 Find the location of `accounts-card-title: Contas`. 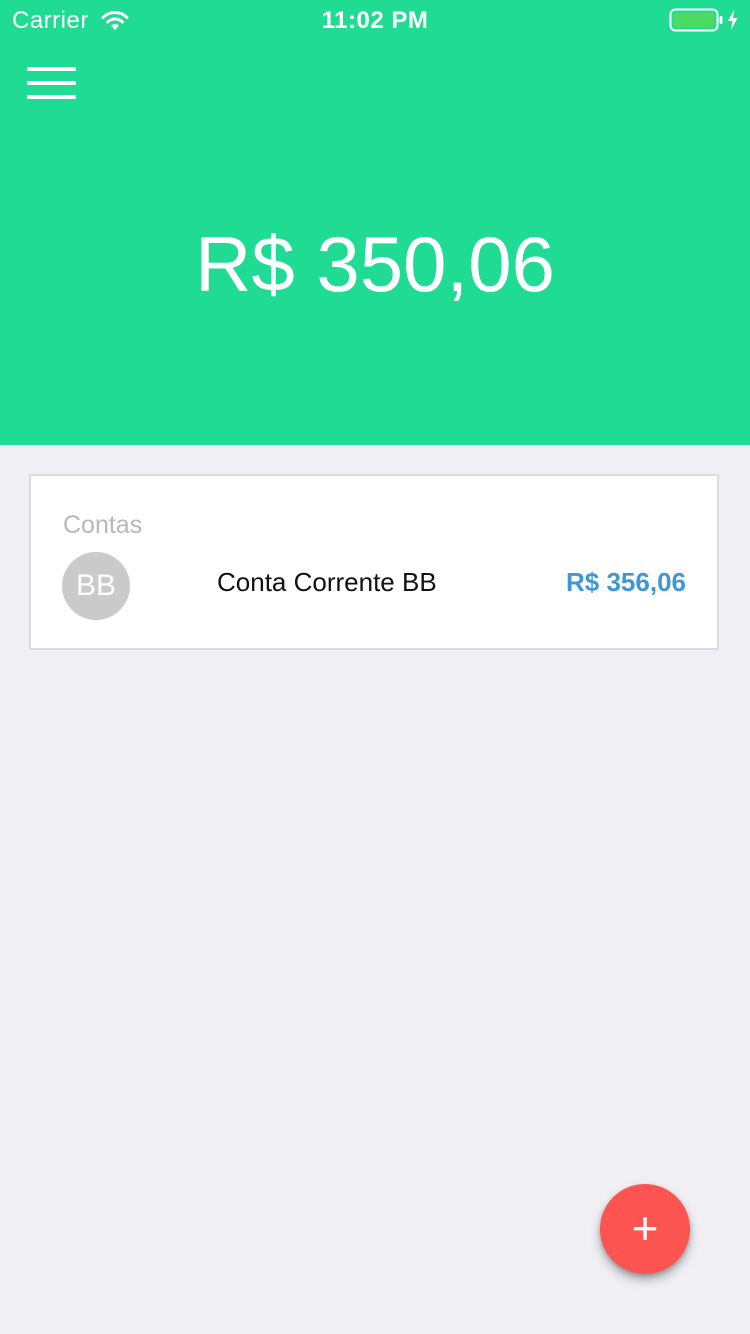

accounts-card-title: Contas is located at coordinates (103, 525).